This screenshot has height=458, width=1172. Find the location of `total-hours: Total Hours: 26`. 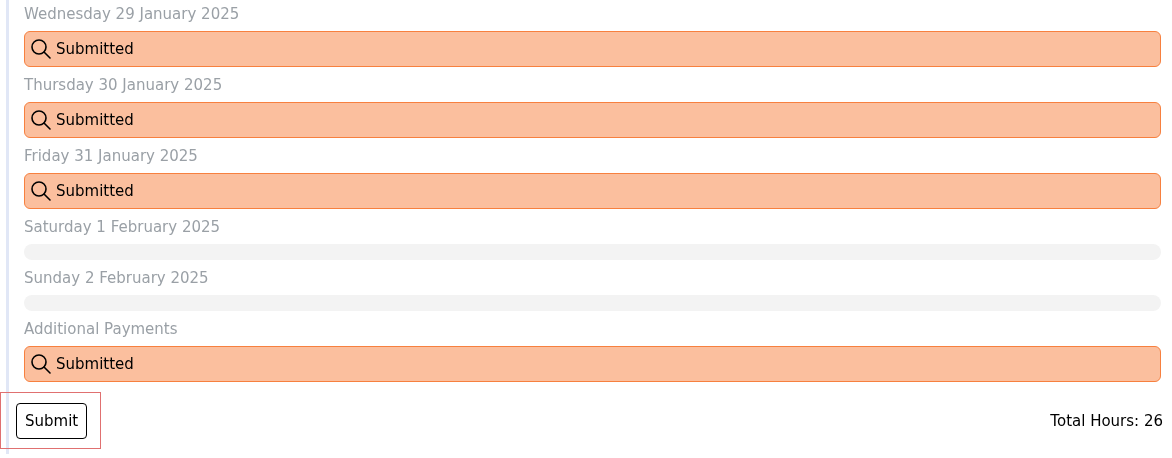

total-hours: Total Hours: 26 is located at coordinates (1106, 420).